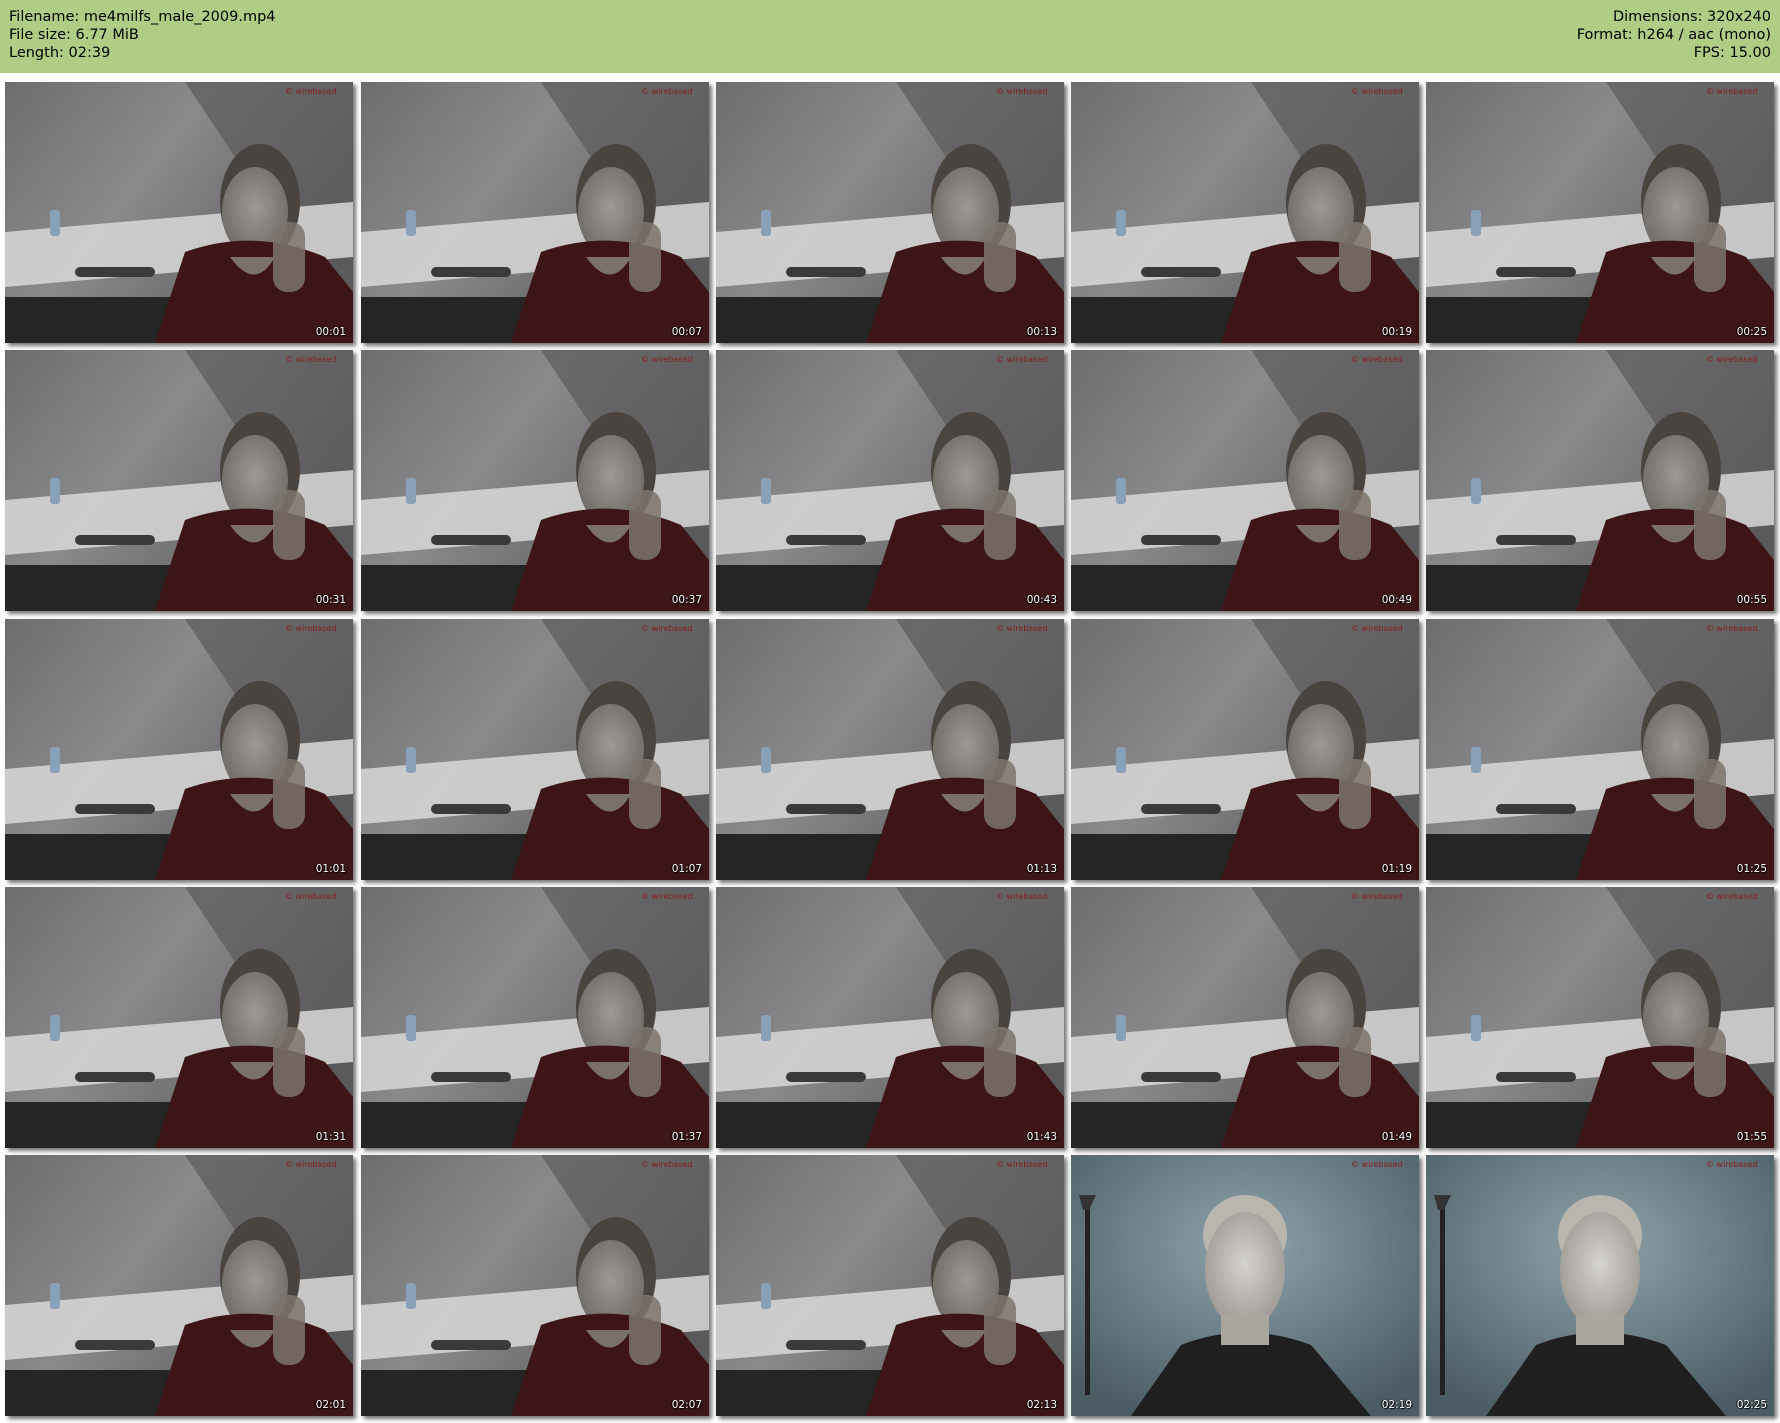 The image size is (1780, 1423). I want to click on frame-thumbnail: © wirebased 01:37, so click(535, 1017).